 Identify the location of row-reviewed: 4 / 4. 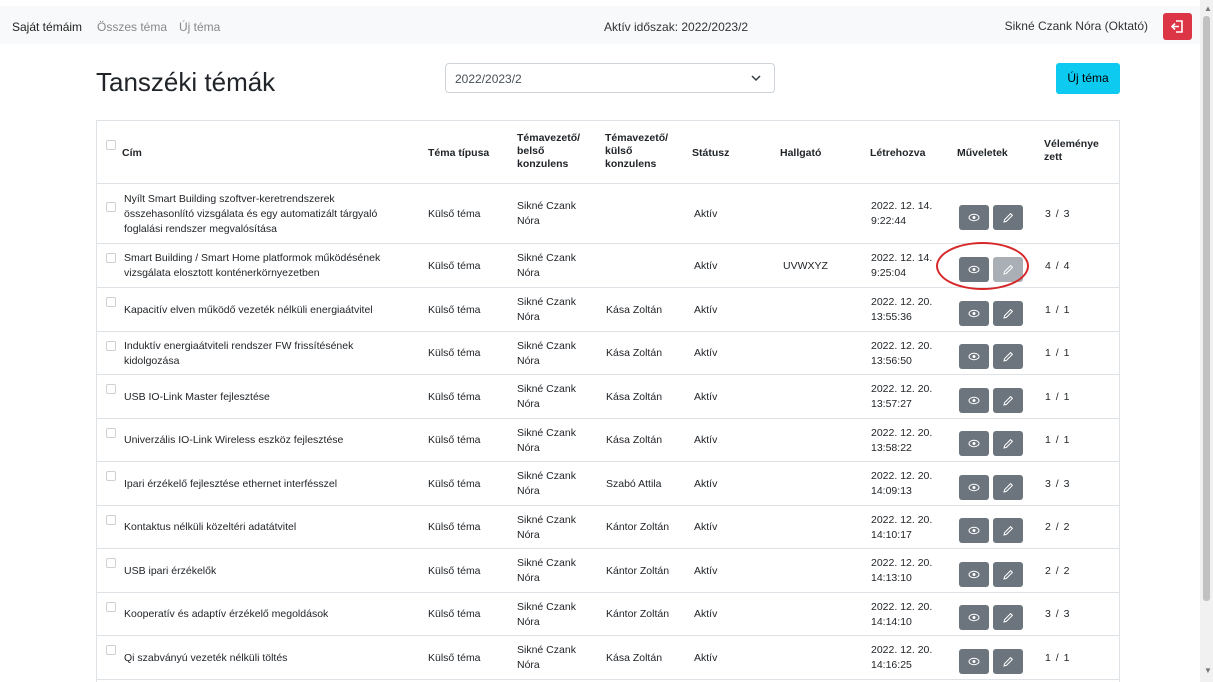
(1058, 266).